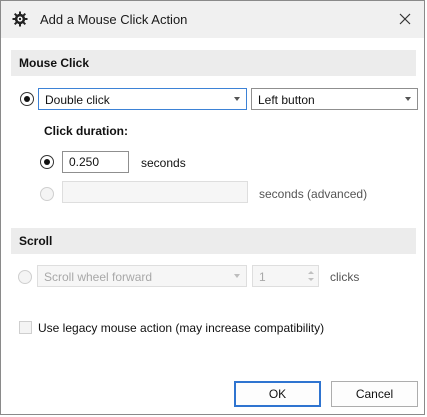 Image resolution: width=427 pixels, height=417 pixels. I want to click on duration-input-field, so click(95, 162).